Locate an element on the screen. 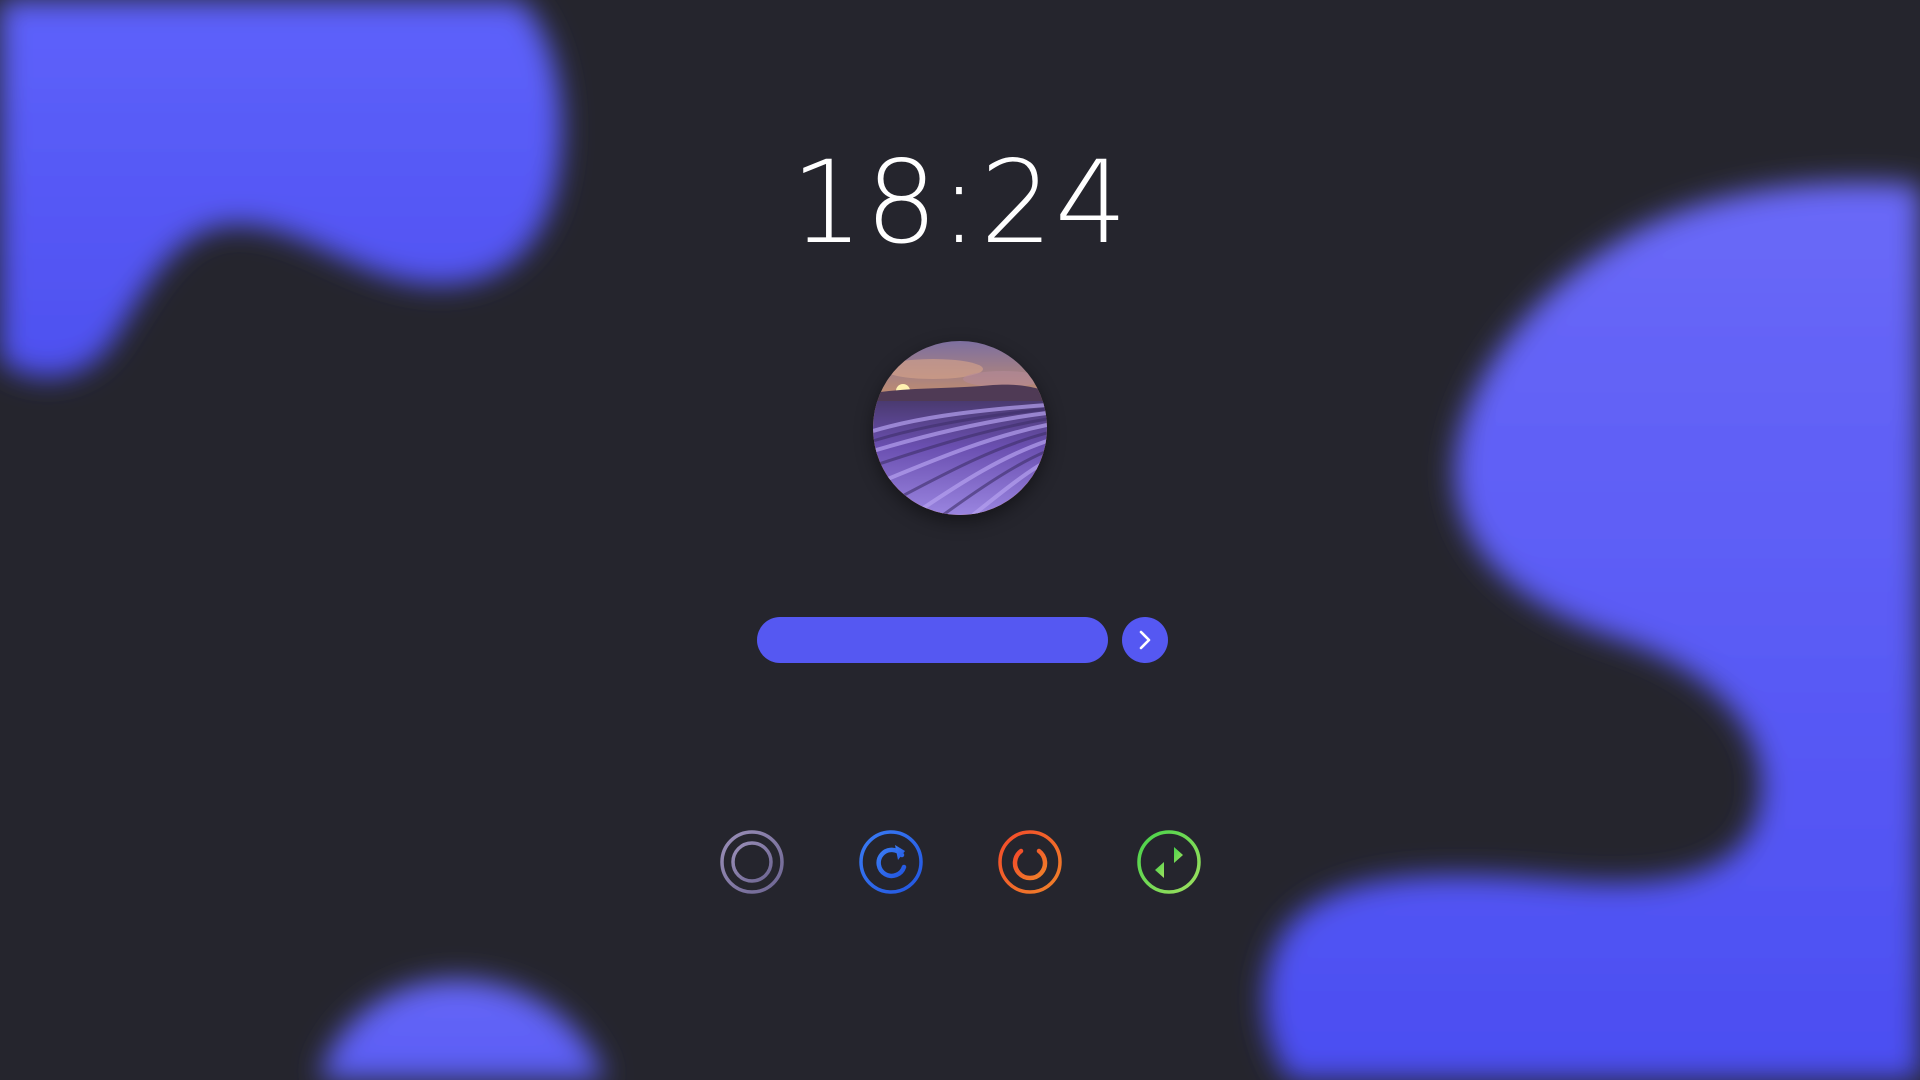  shutdown-button is located at coordinates (1030, 862).